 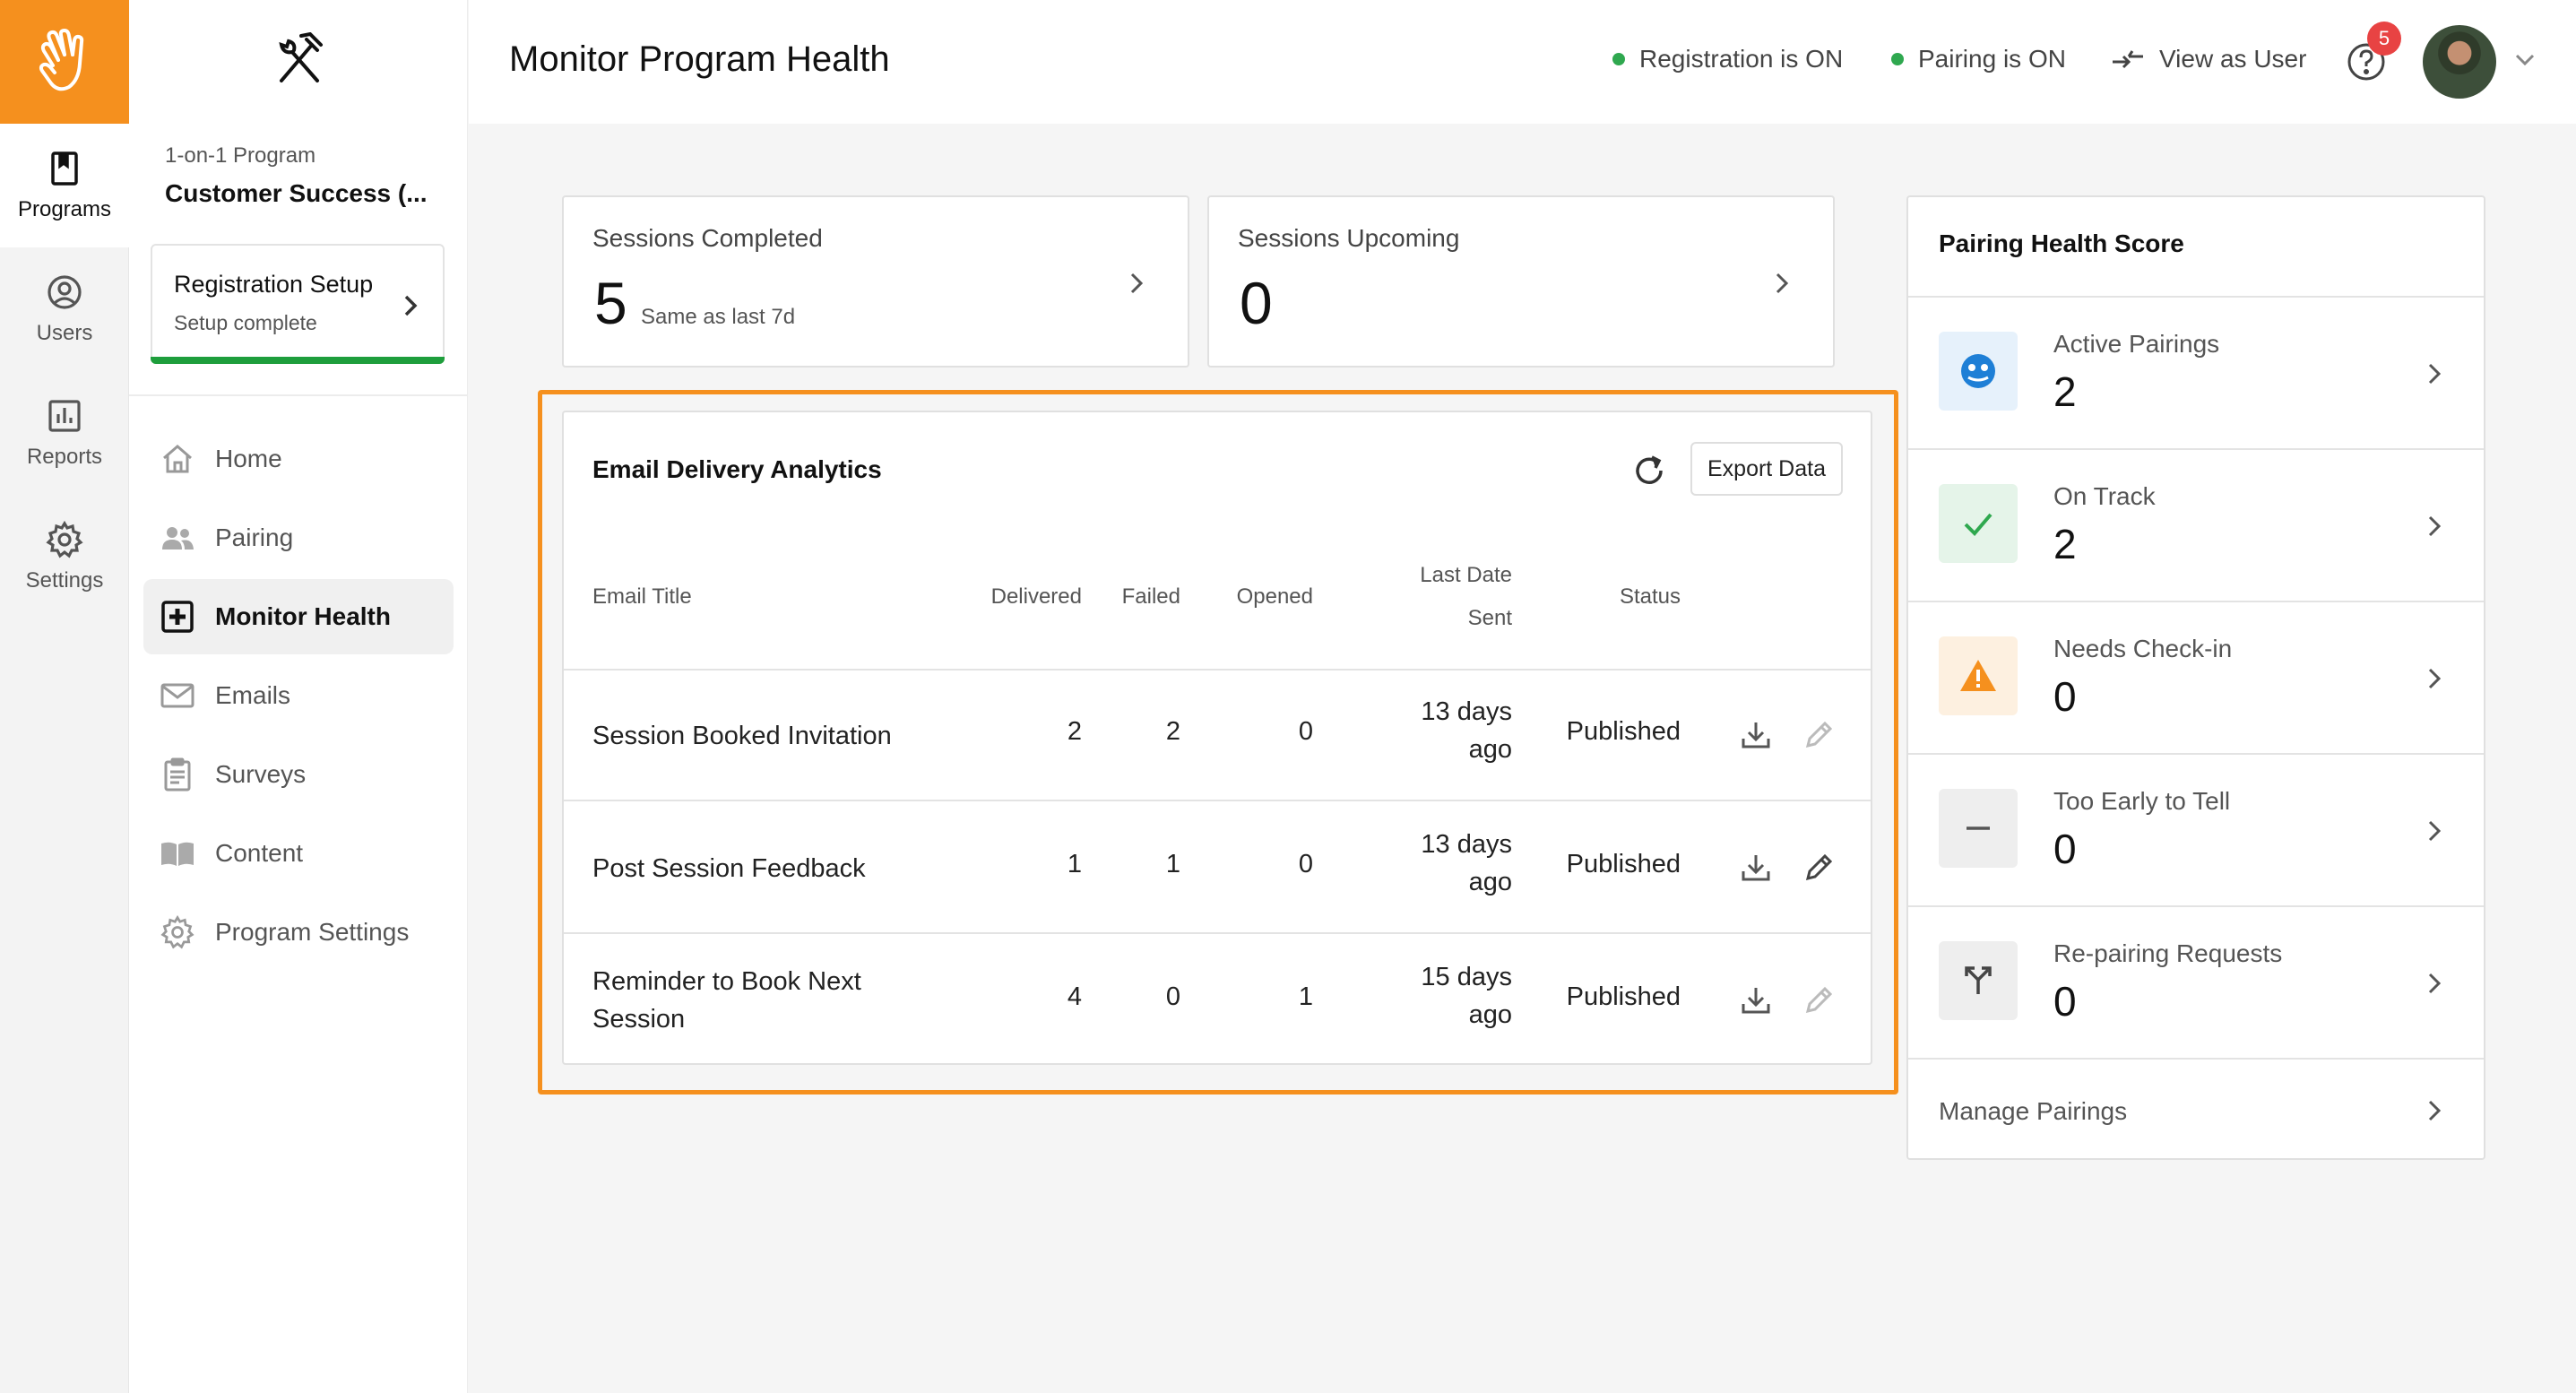 What do you see at coordinates (2142, 801) in the screenshot?
I see `pairing-health-label: Too Early to Tell` at bounding box center [2142, 801].